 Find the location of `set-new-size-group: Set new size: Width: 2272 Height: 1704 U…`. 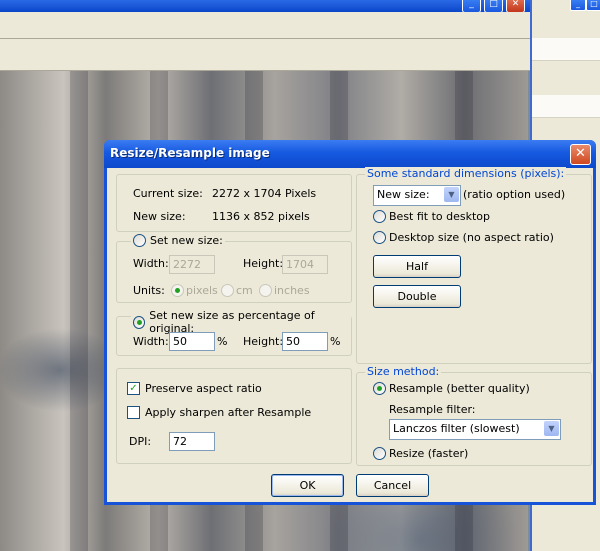

set-new-size-group: Set new size: Width: 2272 Height: 1704 U… is located at coordinates (234, 268).